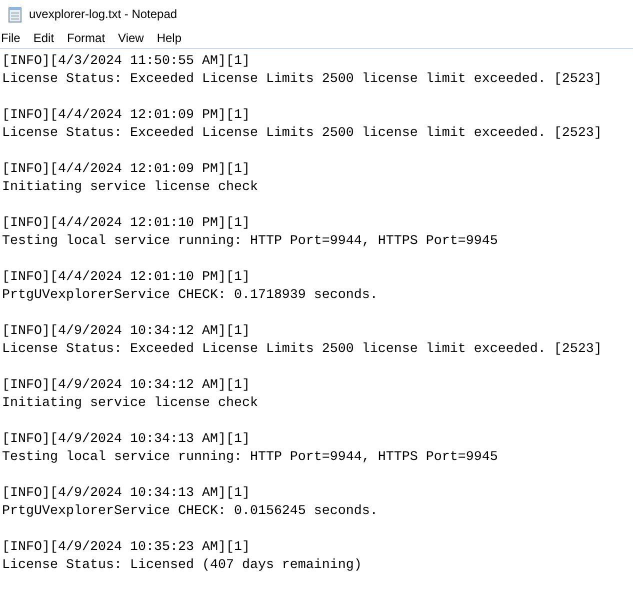 This screenshot has height=612, width=633. Describe the element at coordinates (126, 548) in the screenshot. I see `log-line: [INFO][4/9/2024 10:35:23 AM][1]` at that location.